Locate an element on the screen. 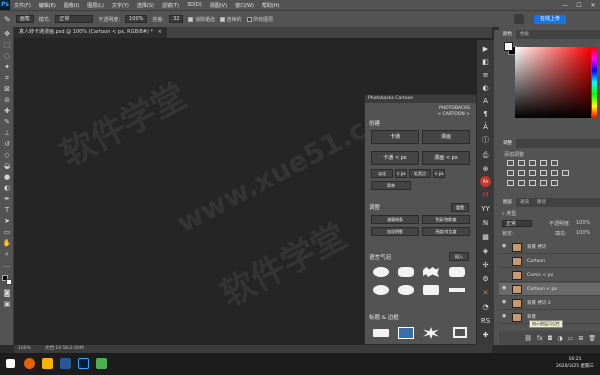 Image resolution: width=600 pixels, height=375 pixels. tab-close-icon: × is located at coordinates (160, 32).